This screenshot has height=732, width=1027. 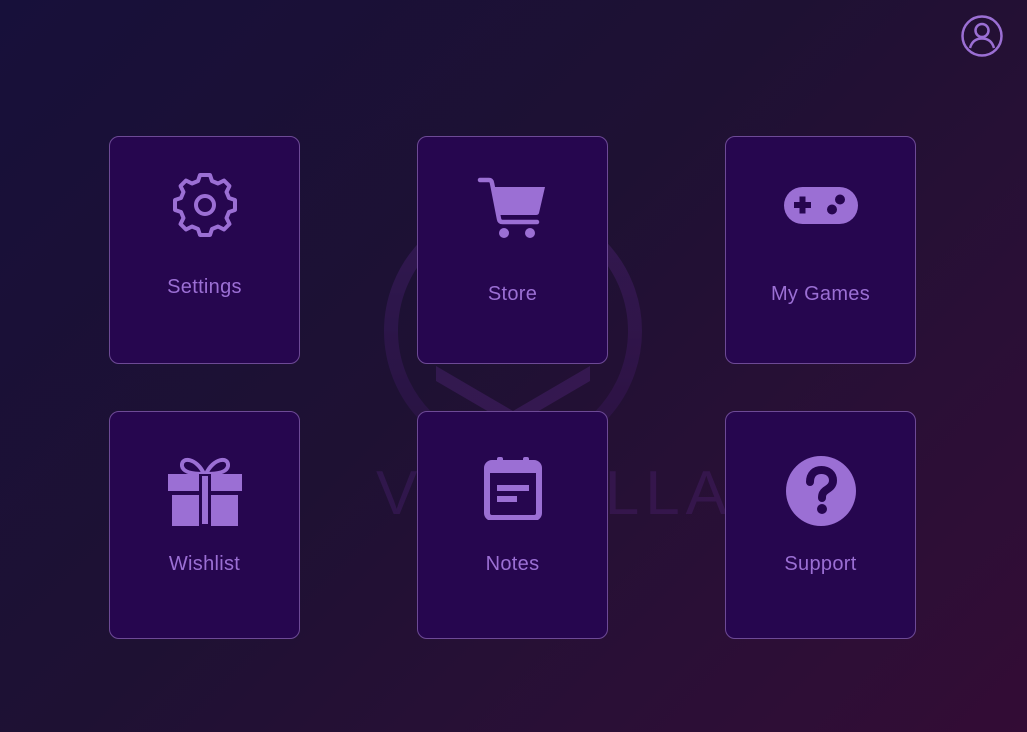 What do you see at coordinates (204, 250) in the screenshot?
I see `tile-settings: Settings` at bounding box center [204, 250].